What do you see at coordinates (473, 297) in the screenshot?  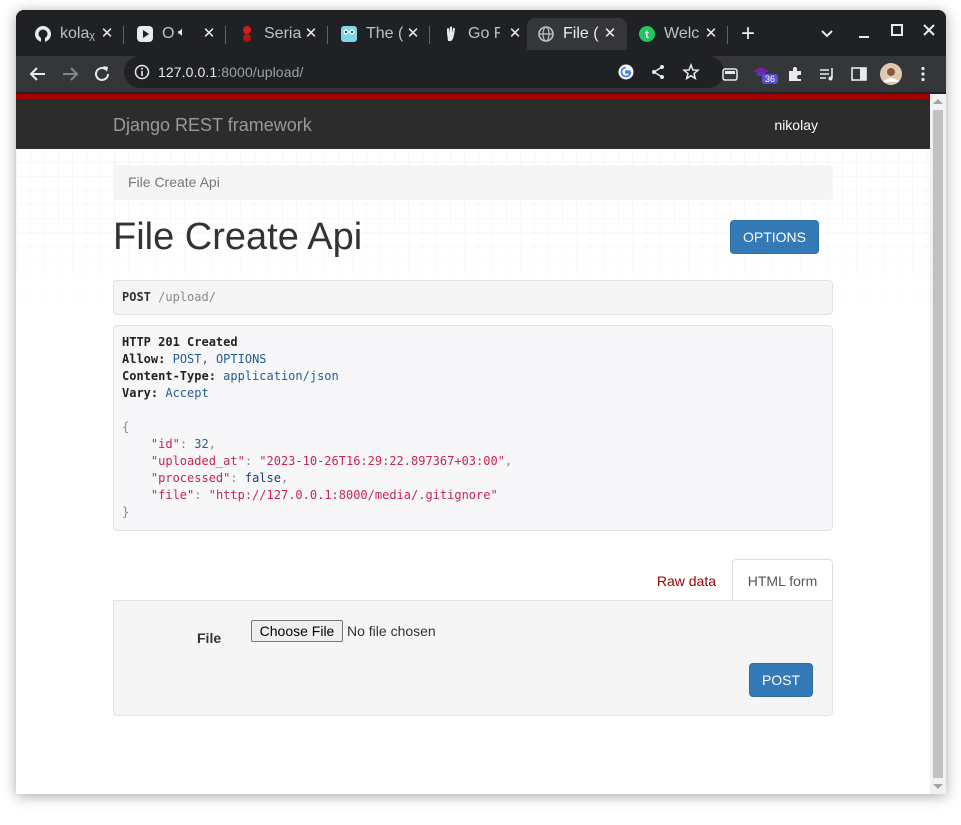 I see `request-info: POST /upload/` at bounding box center [473, 297].